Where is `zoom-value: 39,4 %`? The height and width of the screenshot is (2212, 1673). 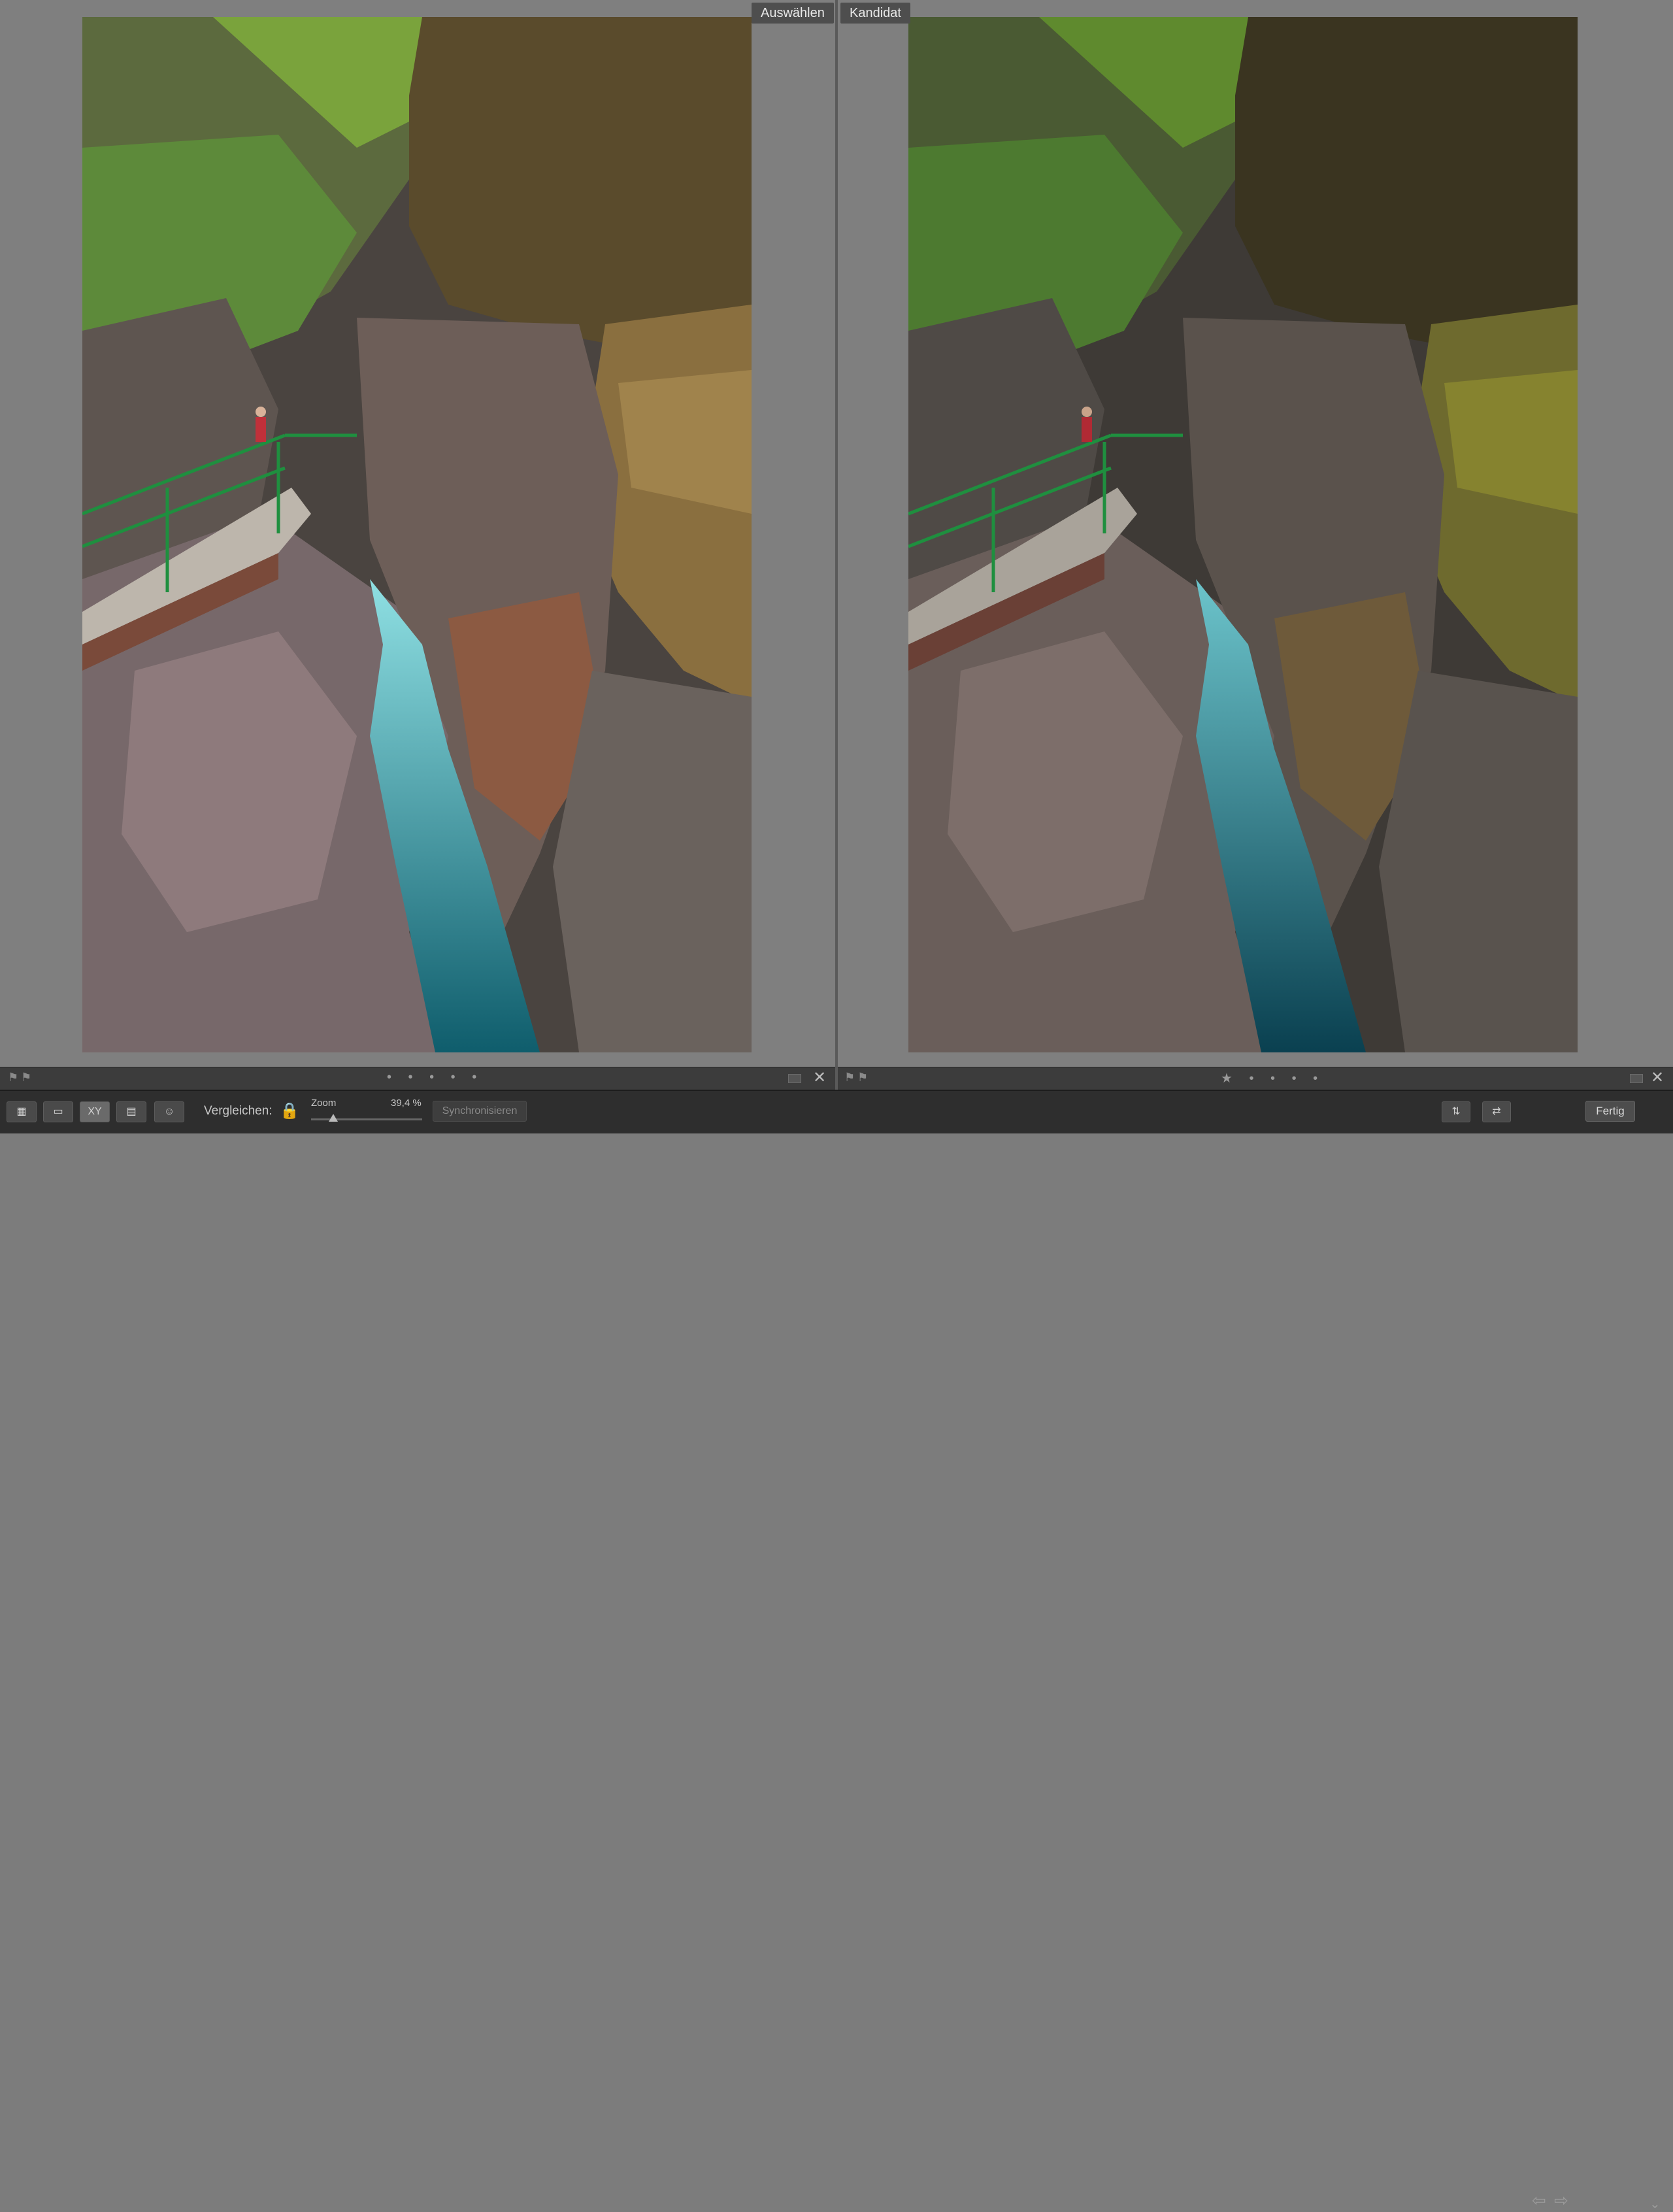
zoom-value: 39,4 % is located at coordinates (407, 1103).